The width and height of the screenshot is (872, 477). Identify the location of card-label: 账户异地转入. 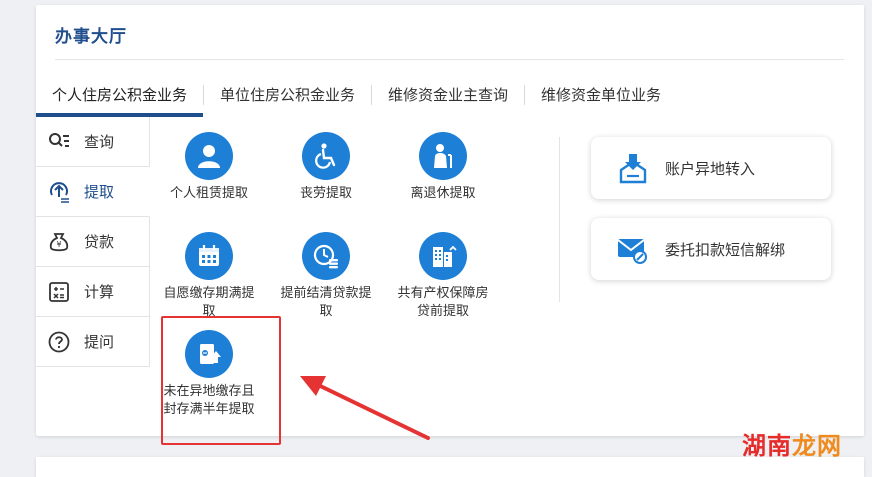
(710, 168).